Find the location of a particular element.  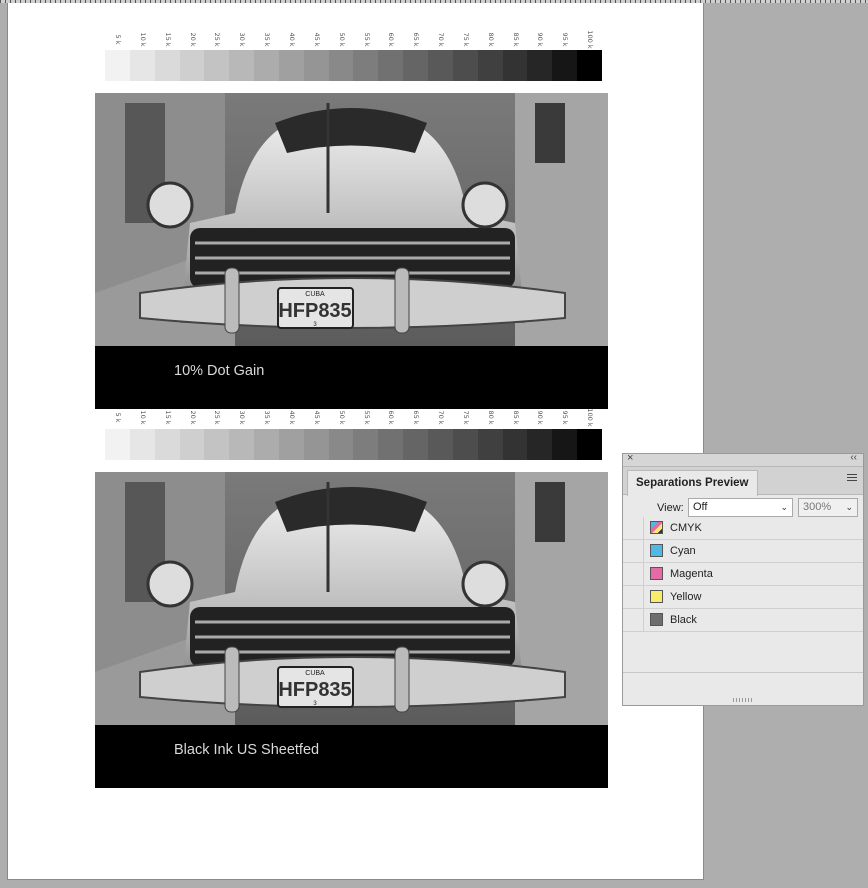

separation-row-magenta: Magenta is located at coordinates (743, 574).